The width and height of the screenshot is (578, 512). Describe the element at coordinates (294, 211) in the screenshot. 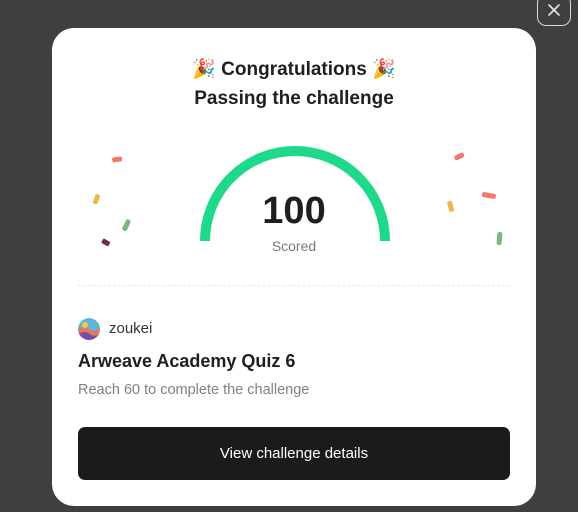

I see `score-value: 100` at that location.